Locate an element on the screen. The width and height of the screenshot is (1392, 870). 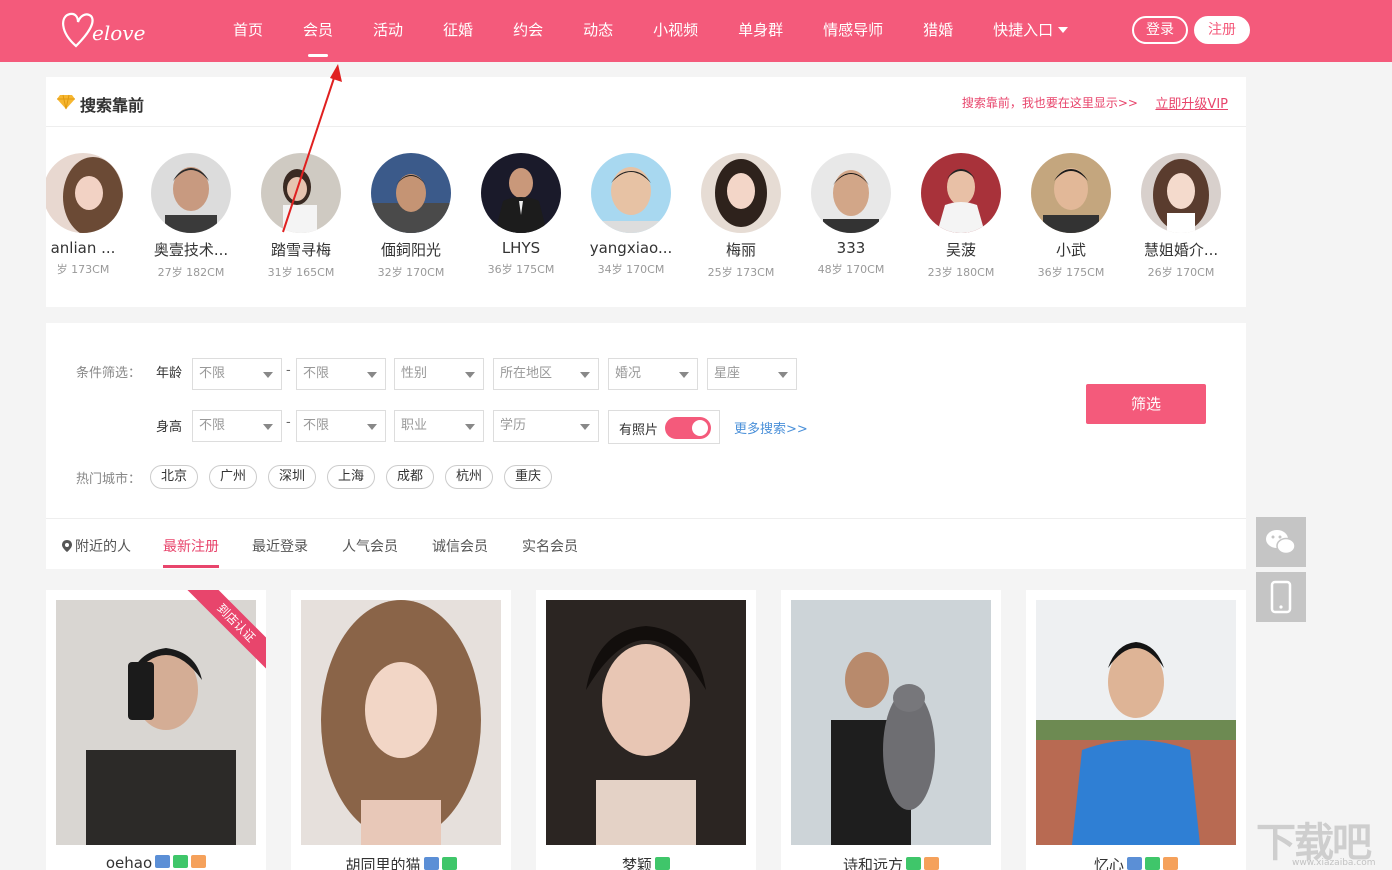
education-select: 学历 is located at coordinates (546, 426).